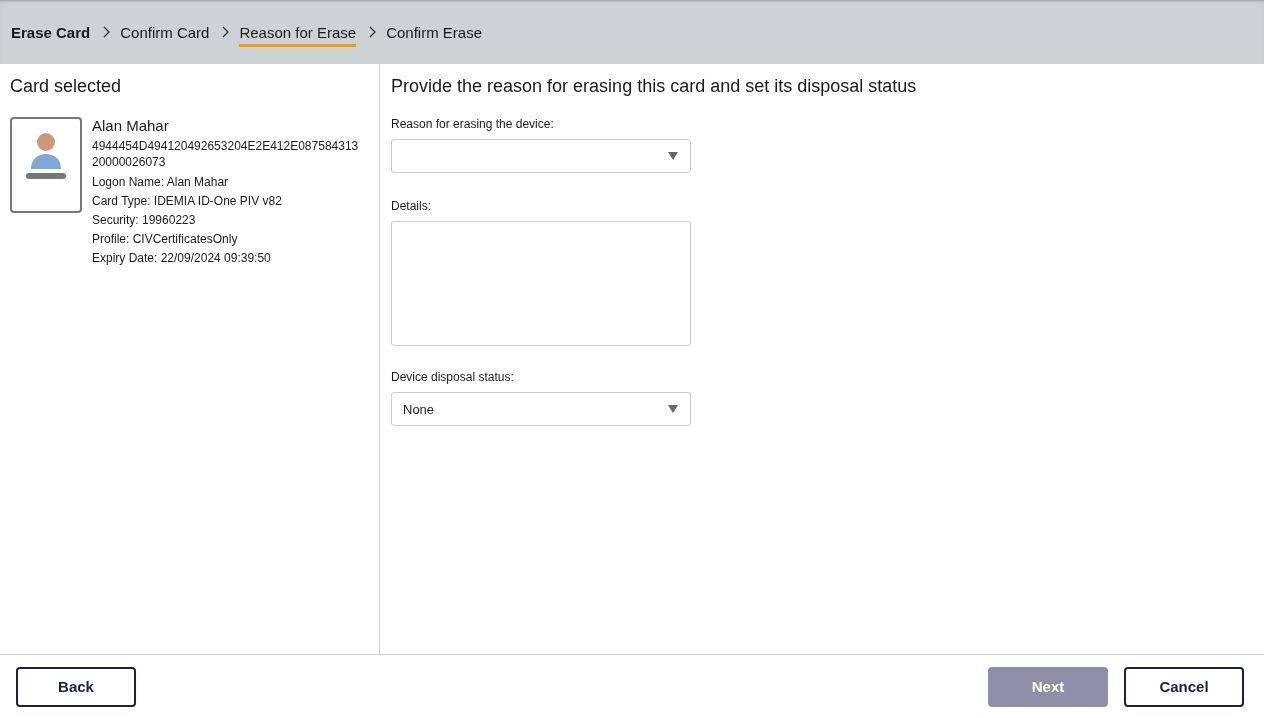 This screenshot has width=1264, height=718. What do you see at coordinates (541, 409) in the screenshot?
I see `dropdown: None` at bounding box center [541, 409].